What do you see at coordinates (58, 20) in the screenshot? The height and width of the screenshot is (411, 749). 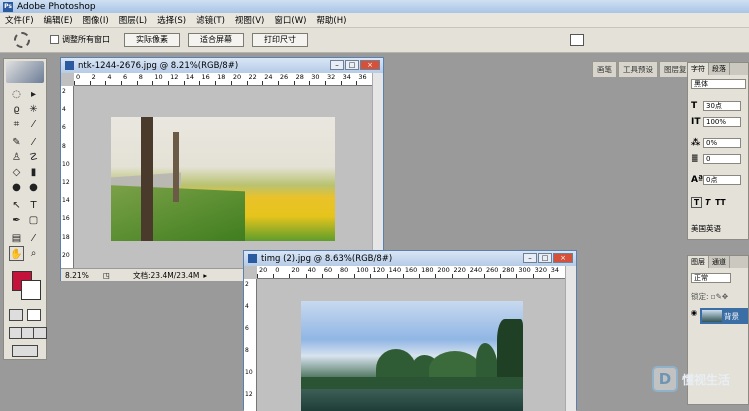 I see `menu-edit: 编辑(E)` at bounding box center [58, 20].